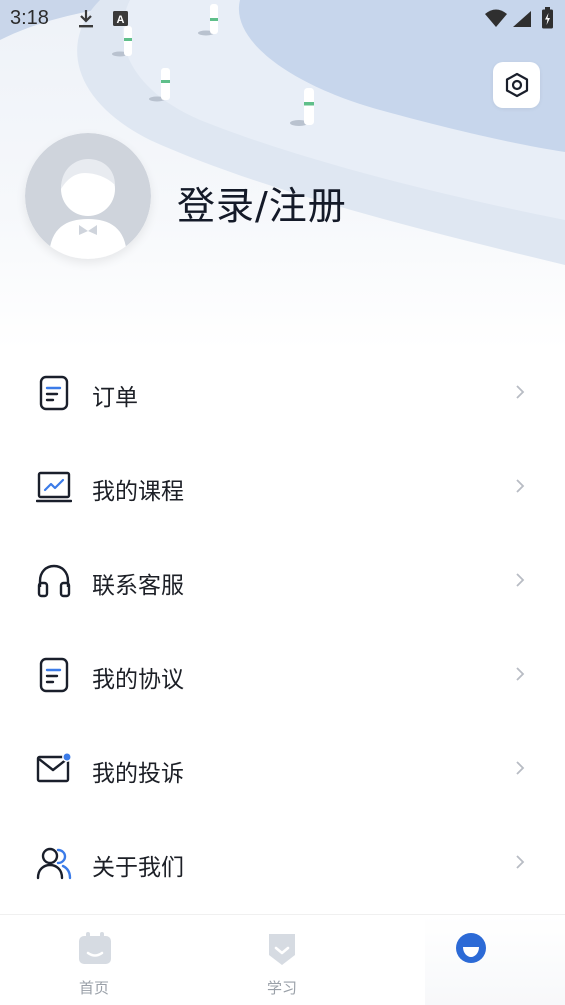 The width and height of the screenshot is (565, 1005). I want to click on menu-item-orders: 订单, so click(282, 394).